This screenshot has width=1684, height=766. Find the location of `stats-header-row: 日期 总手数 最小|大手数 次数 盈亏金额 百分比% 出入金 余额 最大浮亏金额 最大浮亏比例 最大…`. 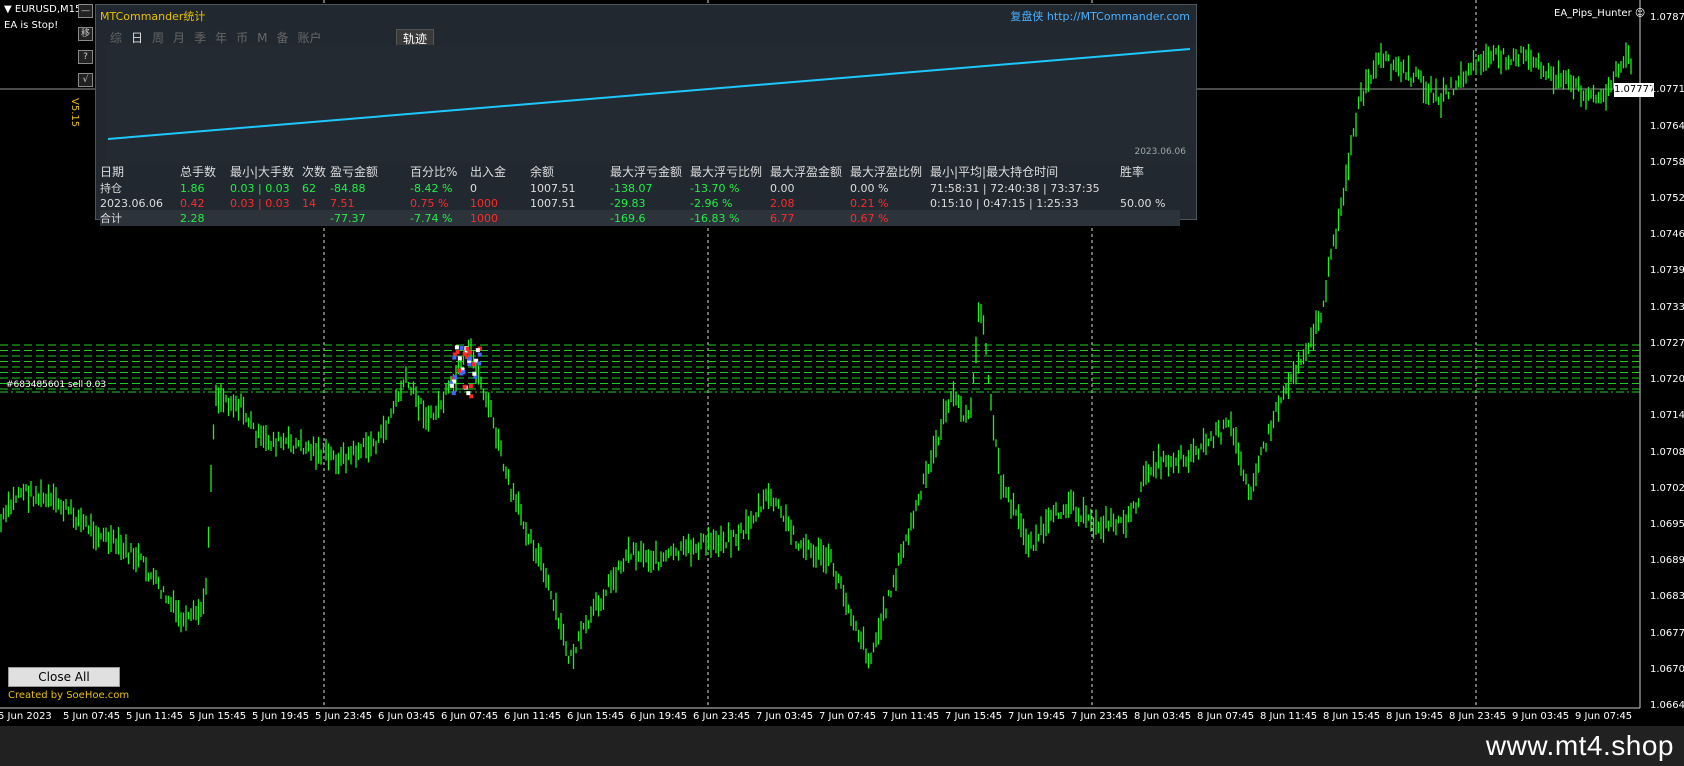

stats-header-row: 日期 总手数 最小|大手数 次数 盈亏金额 百分比% 出入金 余额 最大浮亏金额 最大浮亏比例 最大… is located at coordinates (640, 171).